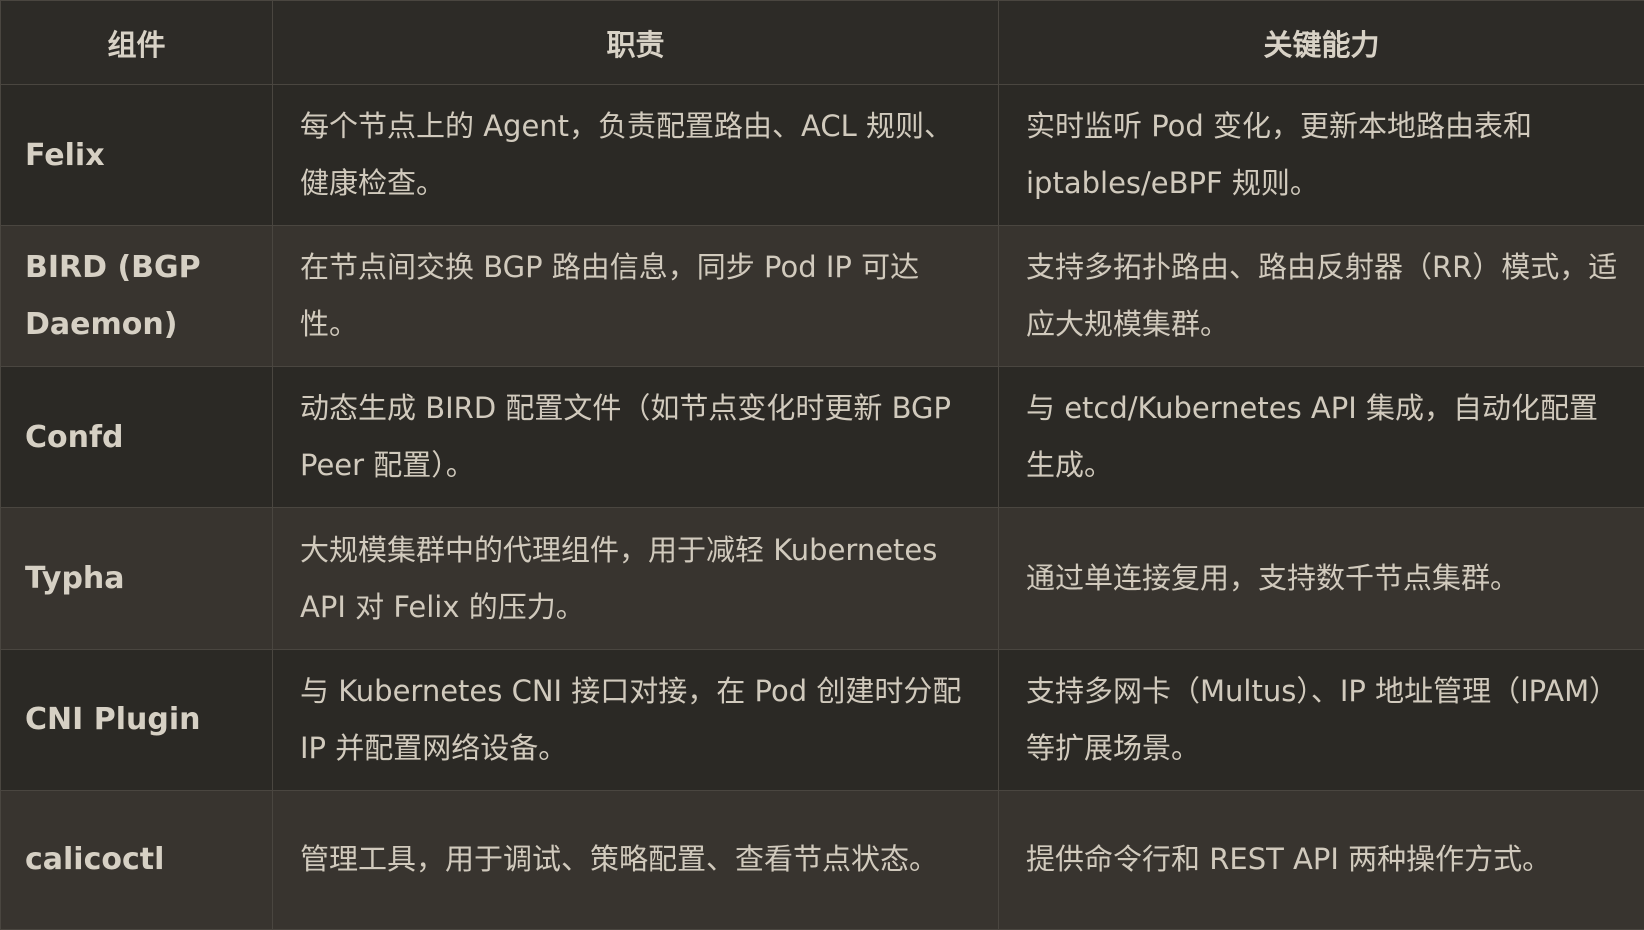 The image size is (1644, 930). I want to click on duty-cell: 在节点间交换 BGP 路由信息，同步 Pod IP 可达性。, so click(635, 296).